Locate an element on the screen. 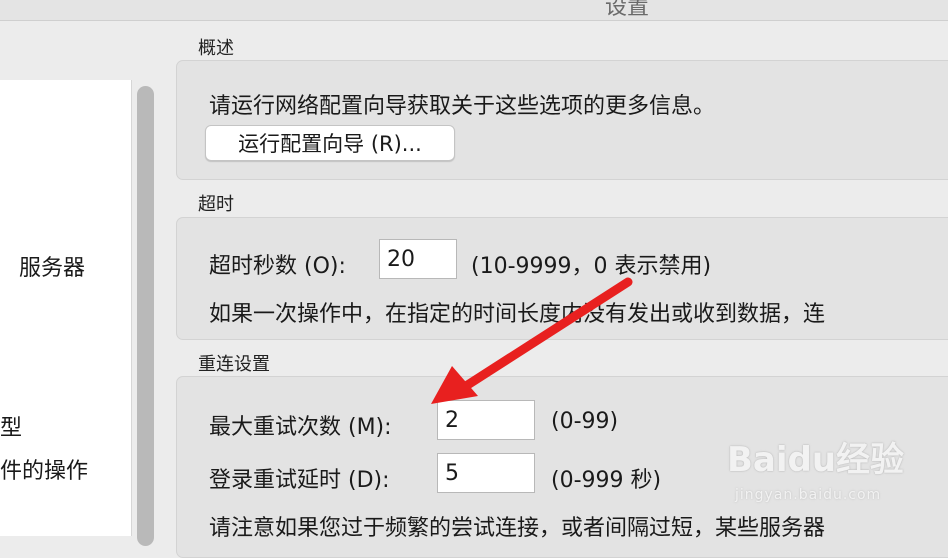  timeout-section-title: 超时 is located at coordinates (216, 204).